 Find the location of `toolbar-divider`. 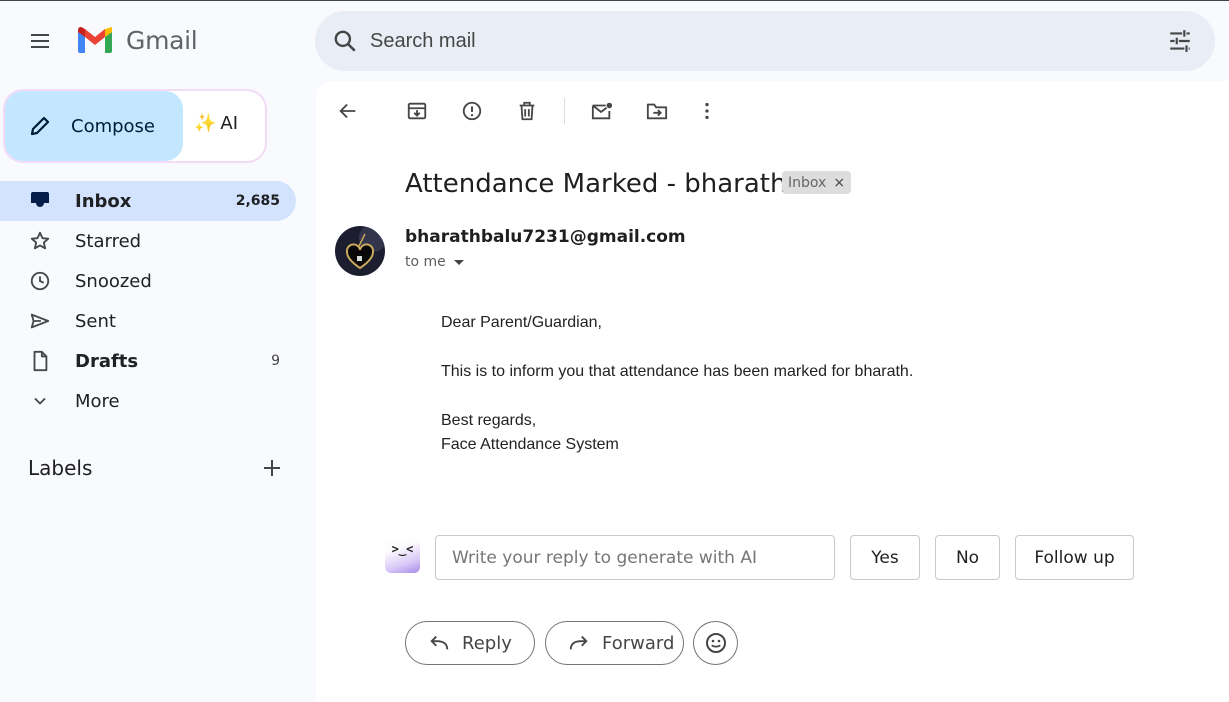

toolbar-divider is located at coordinates (564, 111).